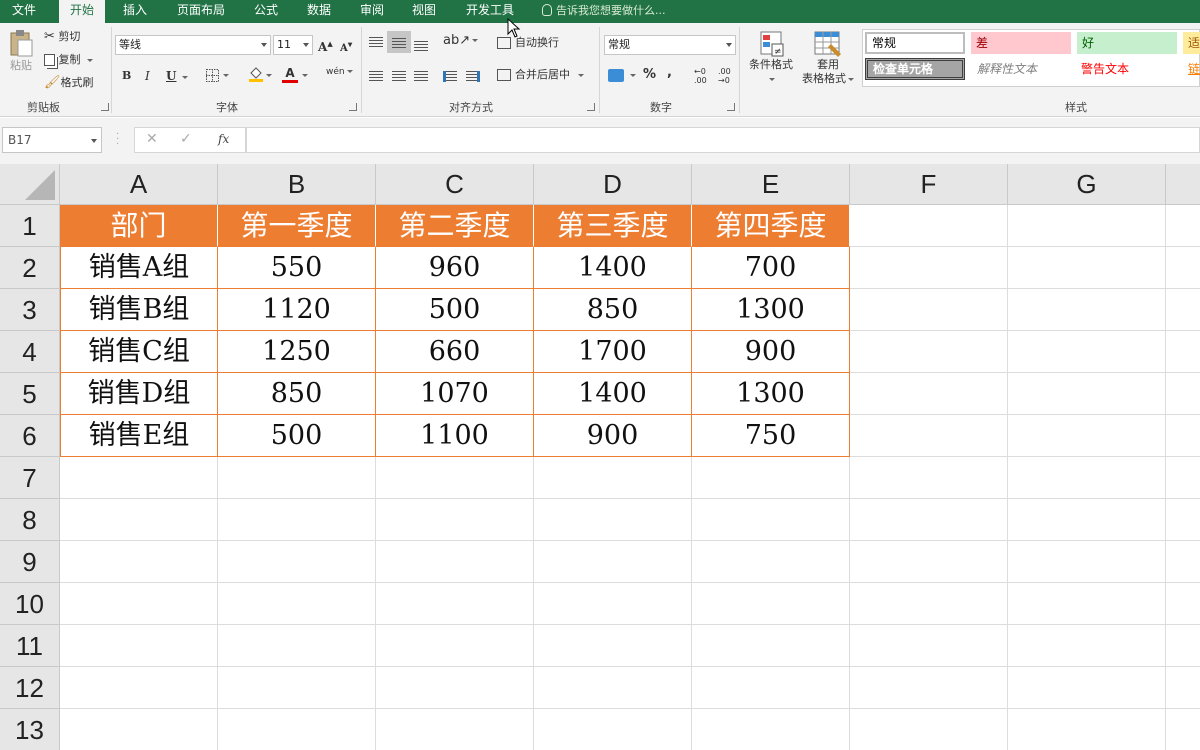 Image resolution: width=1200 pixels, height=750 pixels. What do you see at coordinates (30, 310) in the screenshot?
I see `row-header: 3` at bounding box center [30, 310].